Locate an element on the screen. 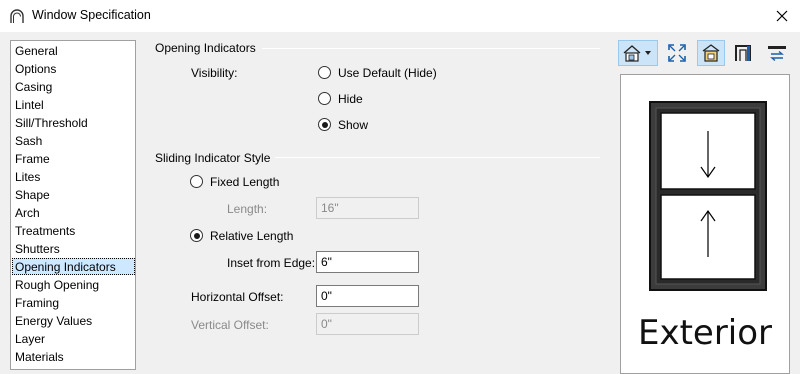  use-default-radio is located at coordinates (324, 72).